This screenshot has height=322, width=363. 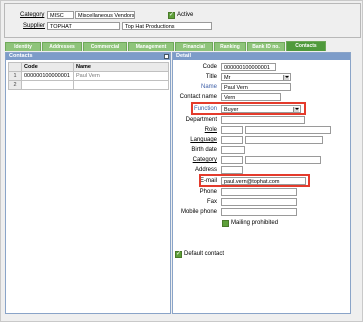 What do you see at coordinates (15, 67) in the screenshot?
I see `row-number-header` at bounding box center [15, 67].